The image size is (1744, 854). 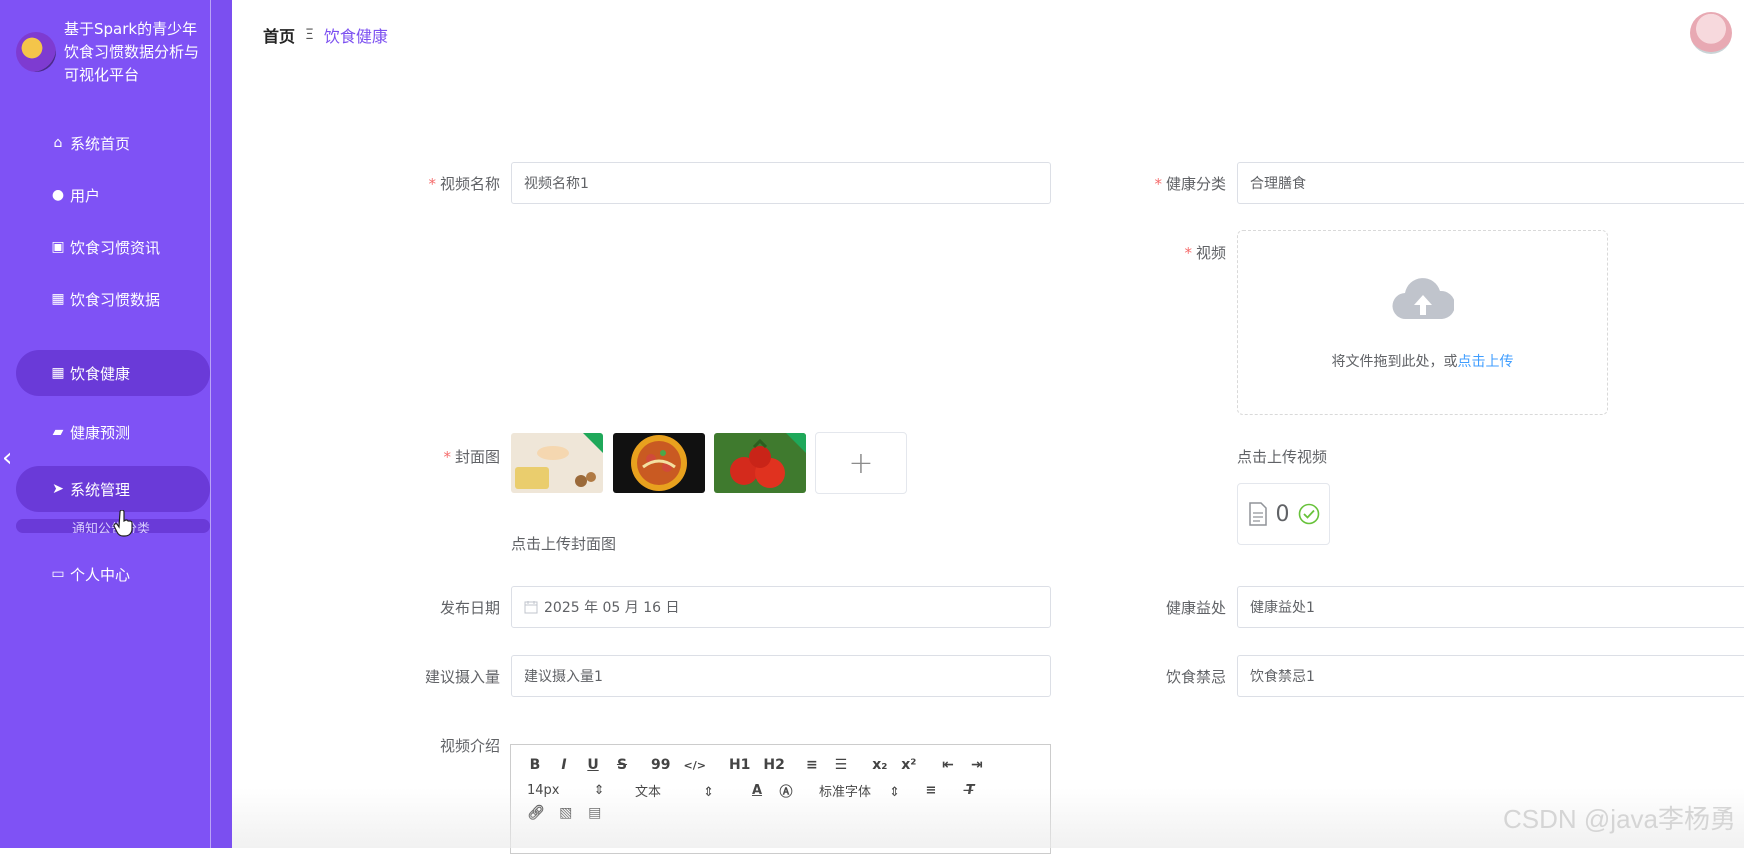 I want to click on sidebar-item-label: 个人中心, so click(x=100, y=574).